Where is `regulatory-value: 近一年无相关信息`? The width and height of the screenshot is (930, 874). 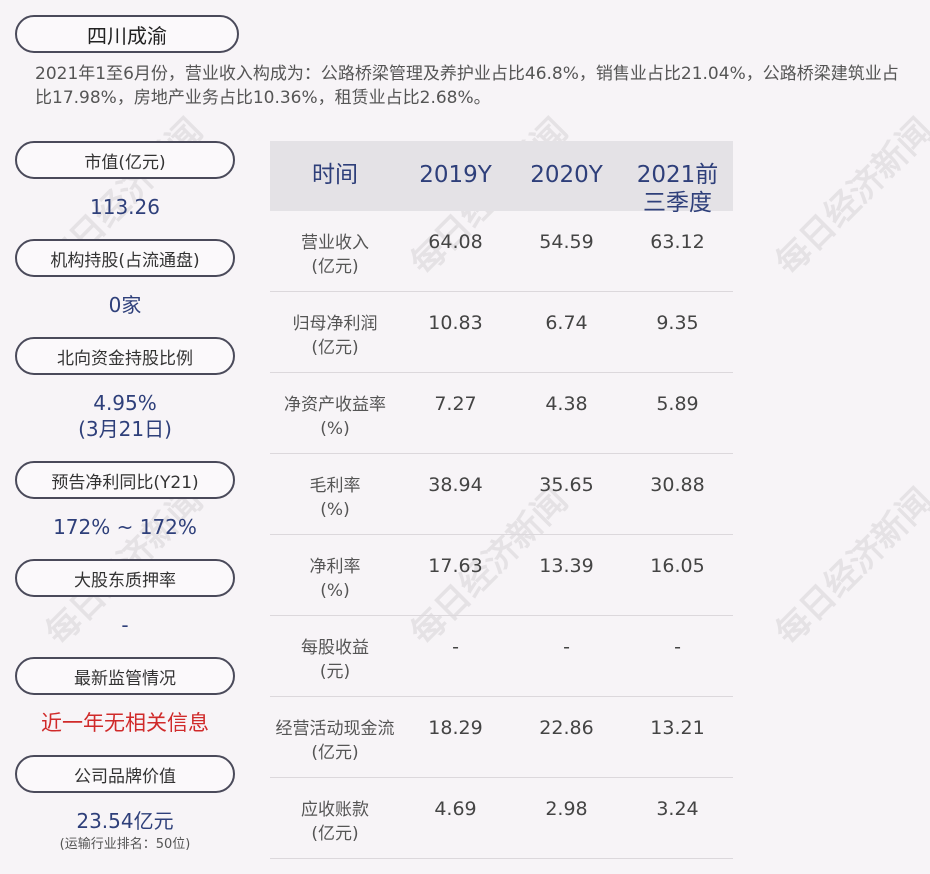
regulatory-value: 近一年无相关信息 is located at coordinates (125, 723).